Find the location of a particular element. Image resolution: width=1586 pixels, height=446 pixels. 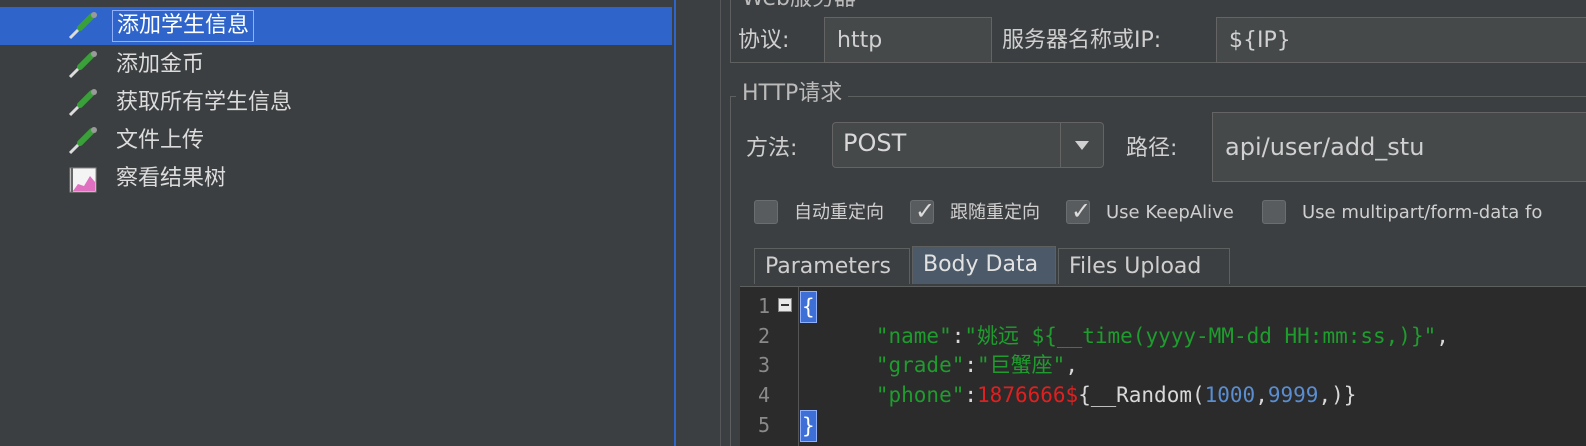

line-number: 3 is located at coordinates (763, 365).